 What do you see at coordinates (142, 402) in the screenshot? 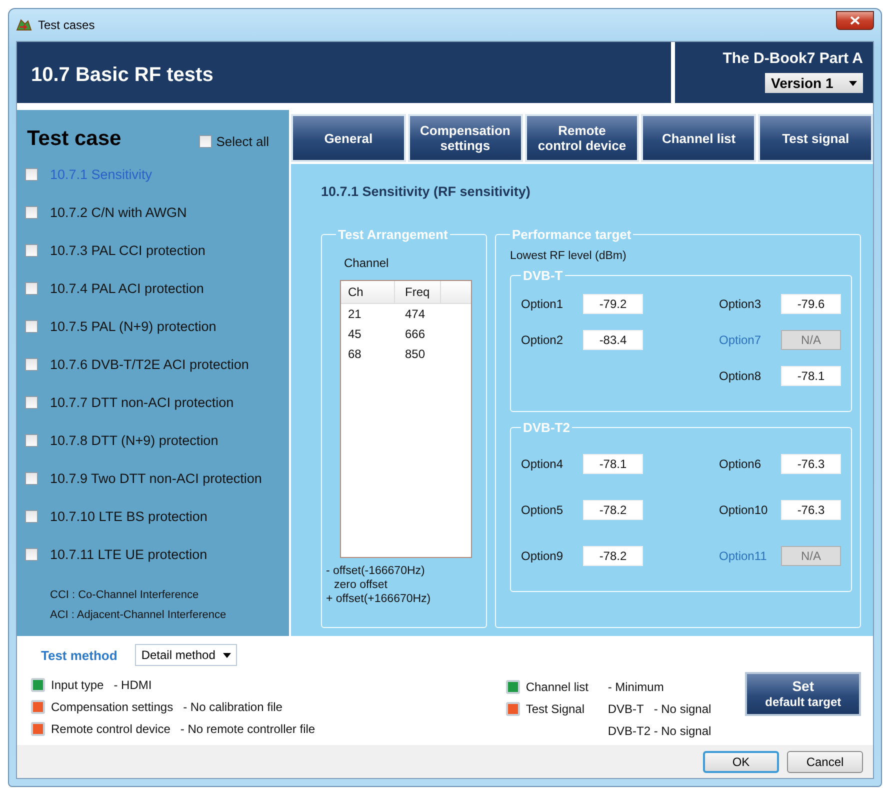
I see `test-case-item: 10.7.7 DTT non-ACI protection` at bounding box center [142, 402].